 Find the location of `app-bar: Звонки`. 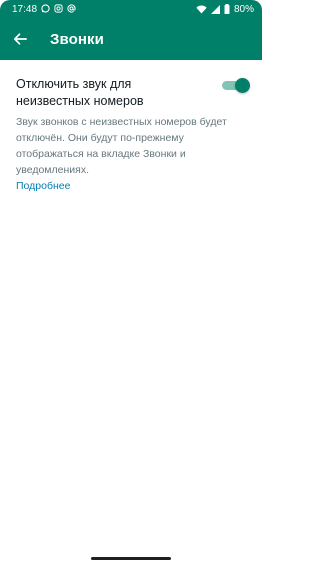

app-bar: Звонки is located at coordinates (131, 39).